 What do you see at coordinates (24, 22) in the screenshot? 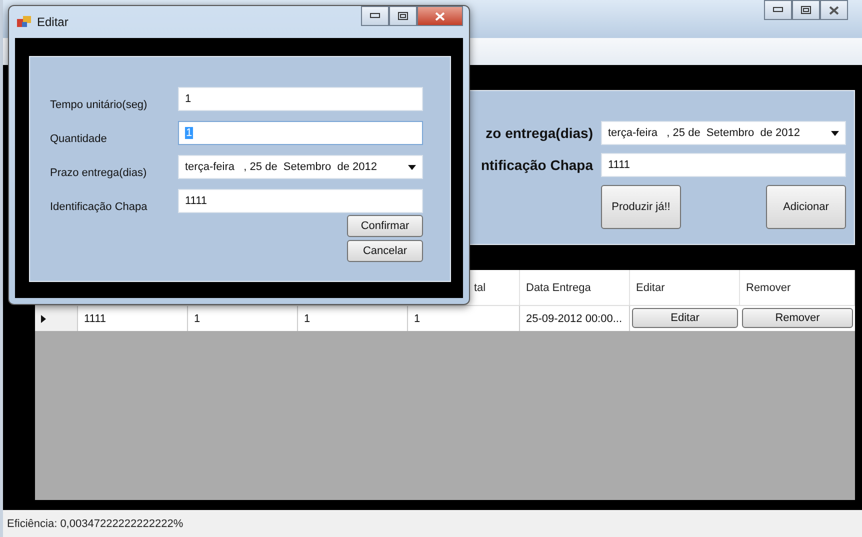
I see `app-icon` at bounding box center [24, 22].